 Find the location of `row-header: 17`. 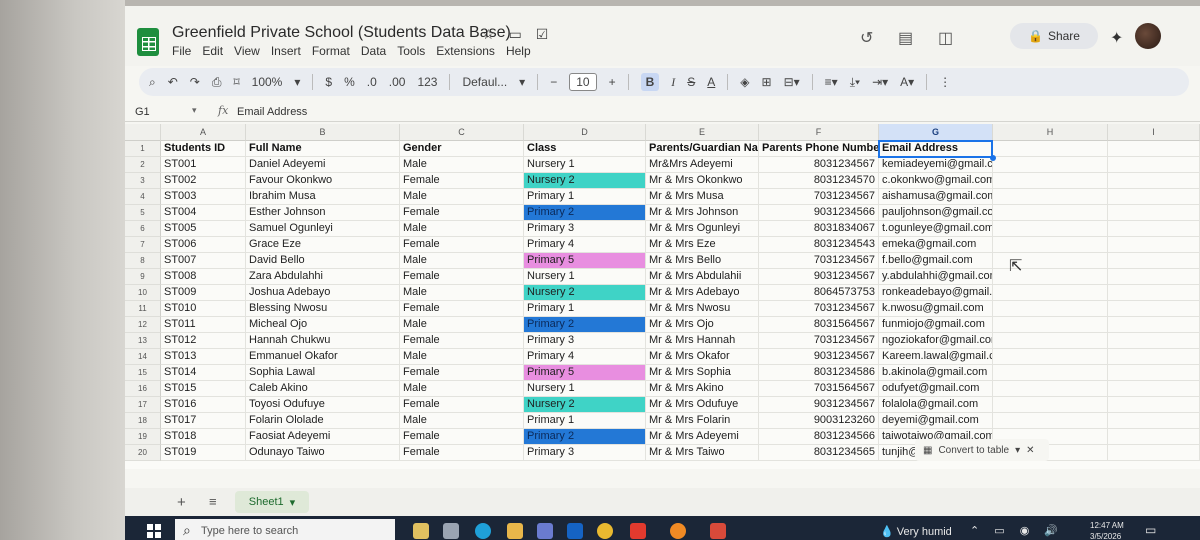

row-header: 17 is located at coordinates (143, 405).